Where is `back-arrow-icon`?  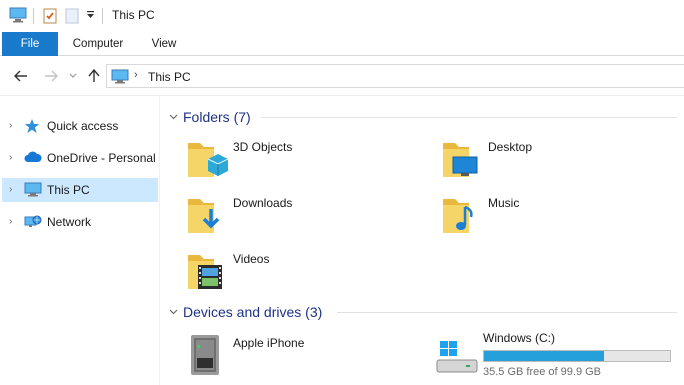
back-arrow-icon is located at coordinates (21, 76).